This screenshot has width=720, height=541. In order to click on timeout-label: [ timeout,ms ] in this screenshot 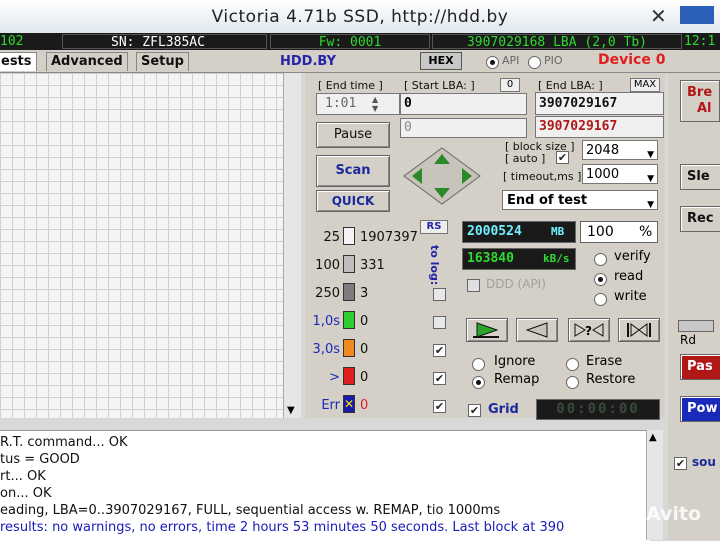, I will do `click(542, 176)`.